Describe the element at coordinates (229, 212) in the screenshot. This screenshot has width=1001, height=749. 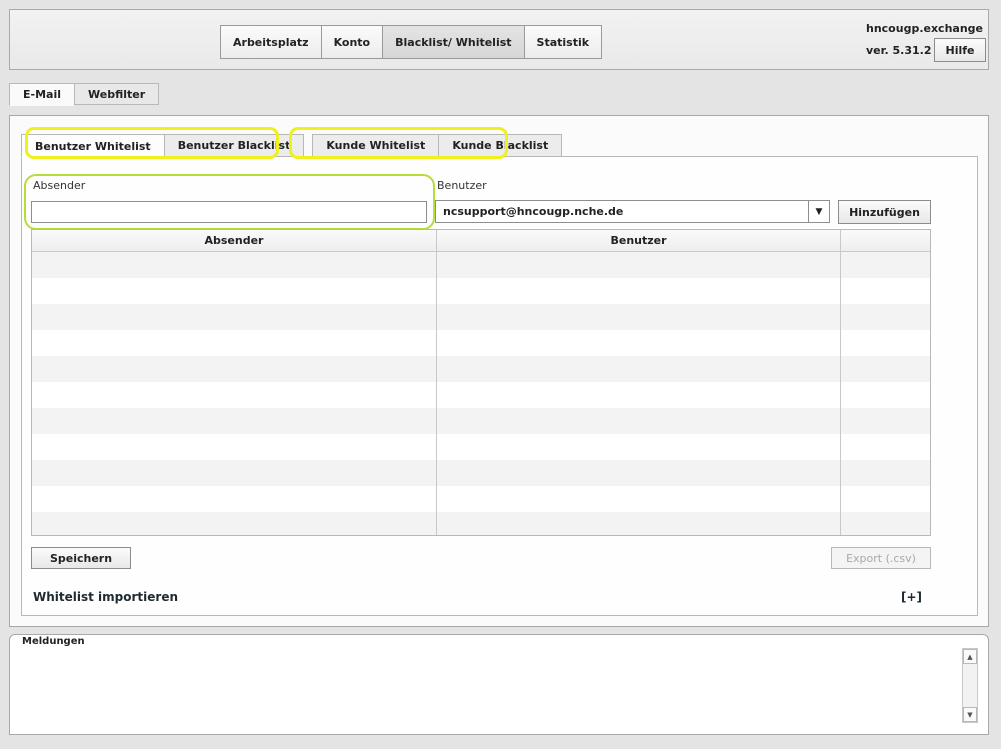
I see `sender-input` at that location.